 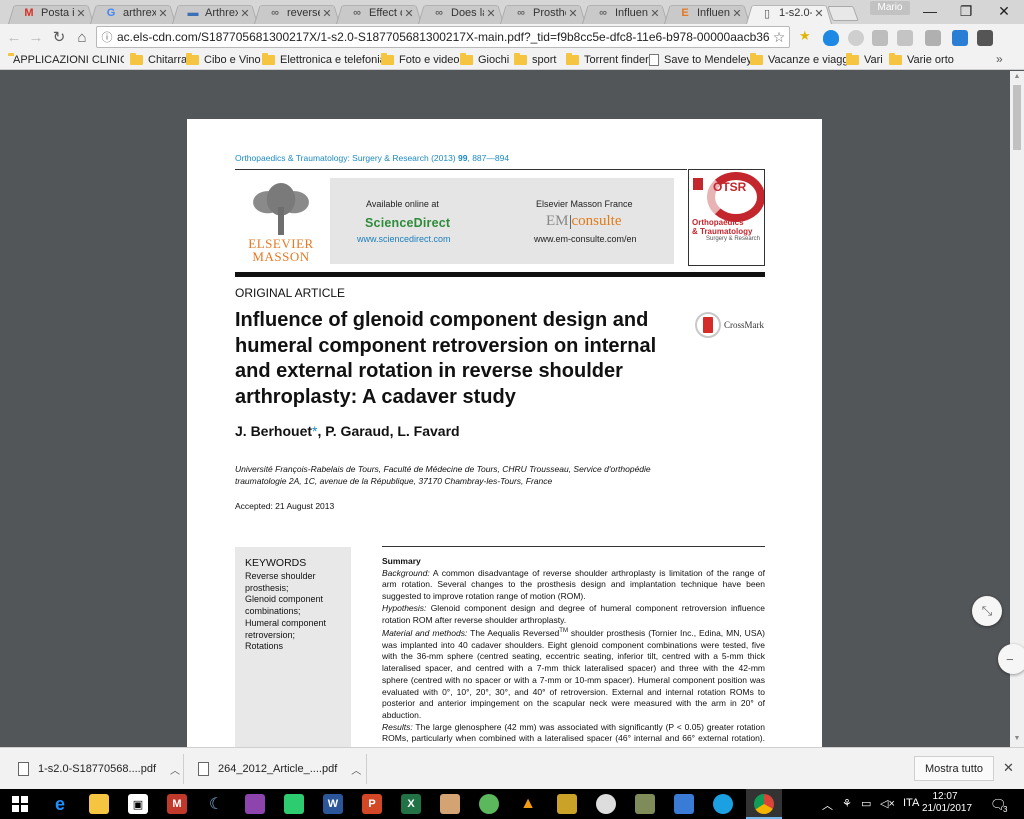 I want to click on scroll-down-icon: ▼, so click(x=1017, y=738).